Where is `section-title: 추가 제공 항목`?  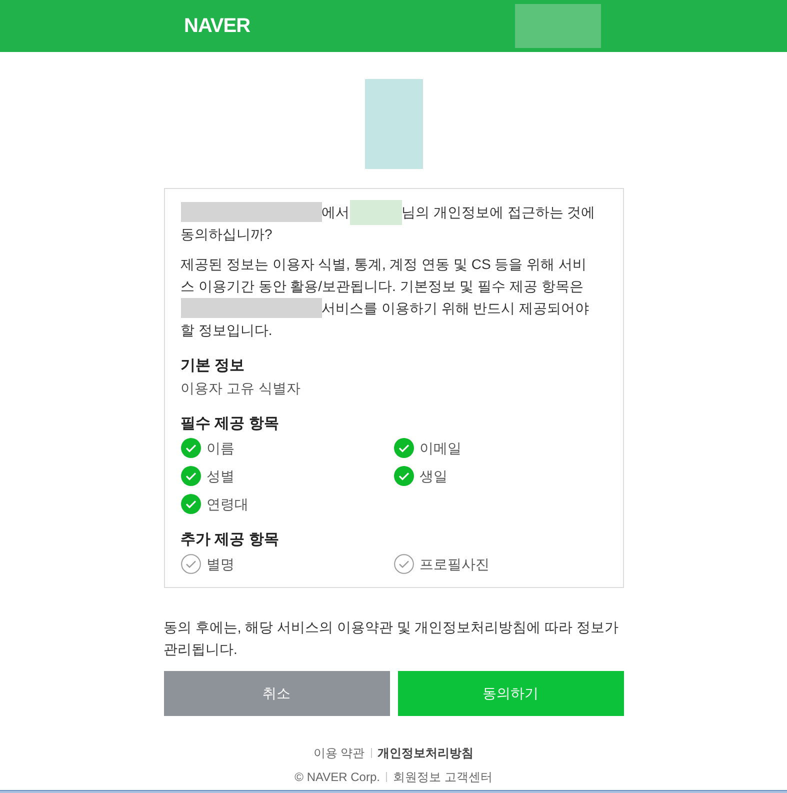 section-title: 추가 제공 항목 is located at coordinates (230, 540).